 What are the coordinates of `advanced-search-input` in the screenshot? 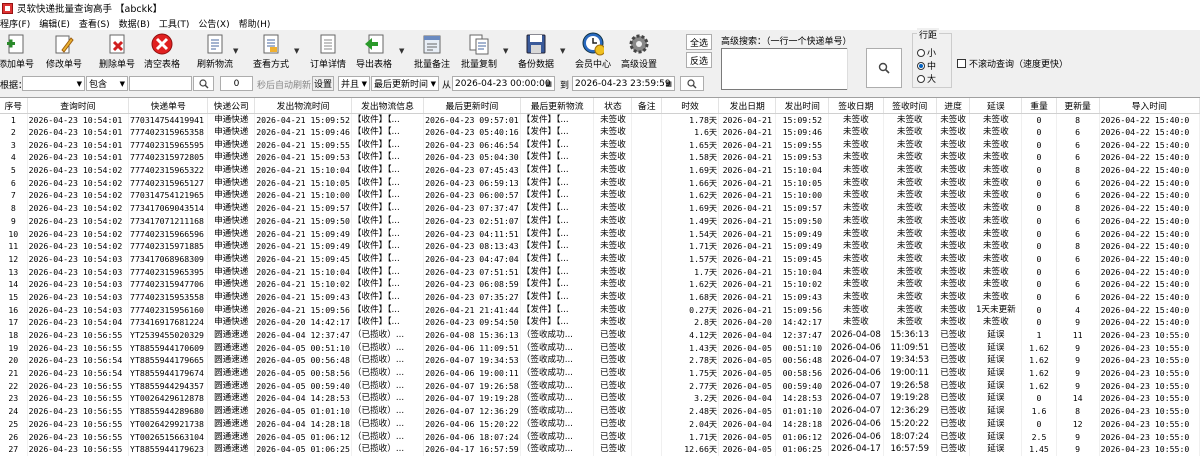 It's located at (791, 69).